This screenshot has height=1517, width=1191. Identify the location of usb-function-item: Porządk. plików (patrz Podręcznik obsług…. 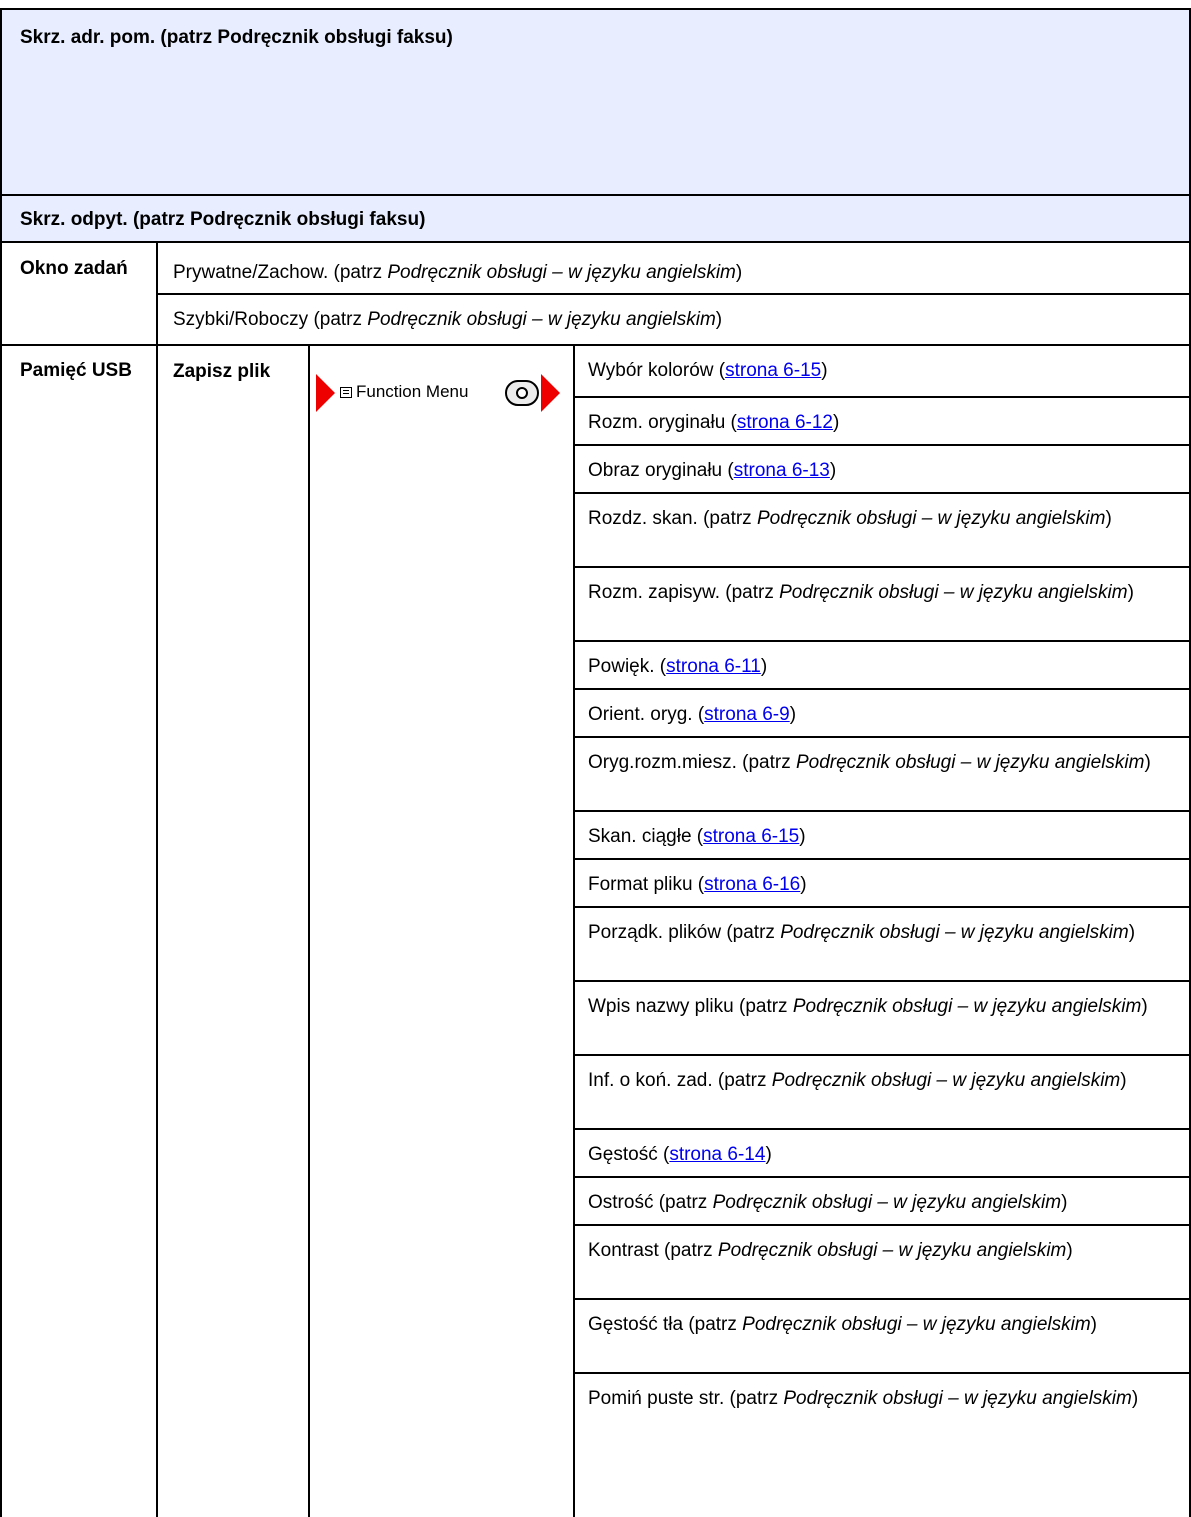
(884, 933).